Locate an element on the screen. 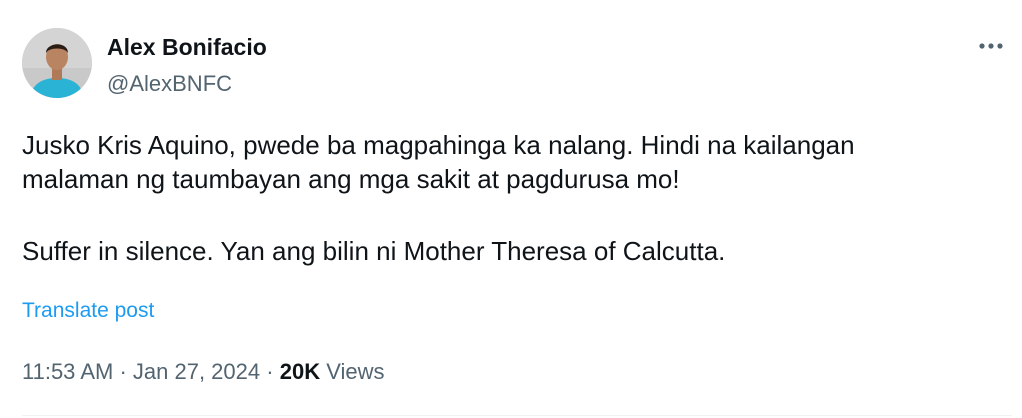 This screenshot has height=418, width=1022. divider is located at coordinates (517, 415).